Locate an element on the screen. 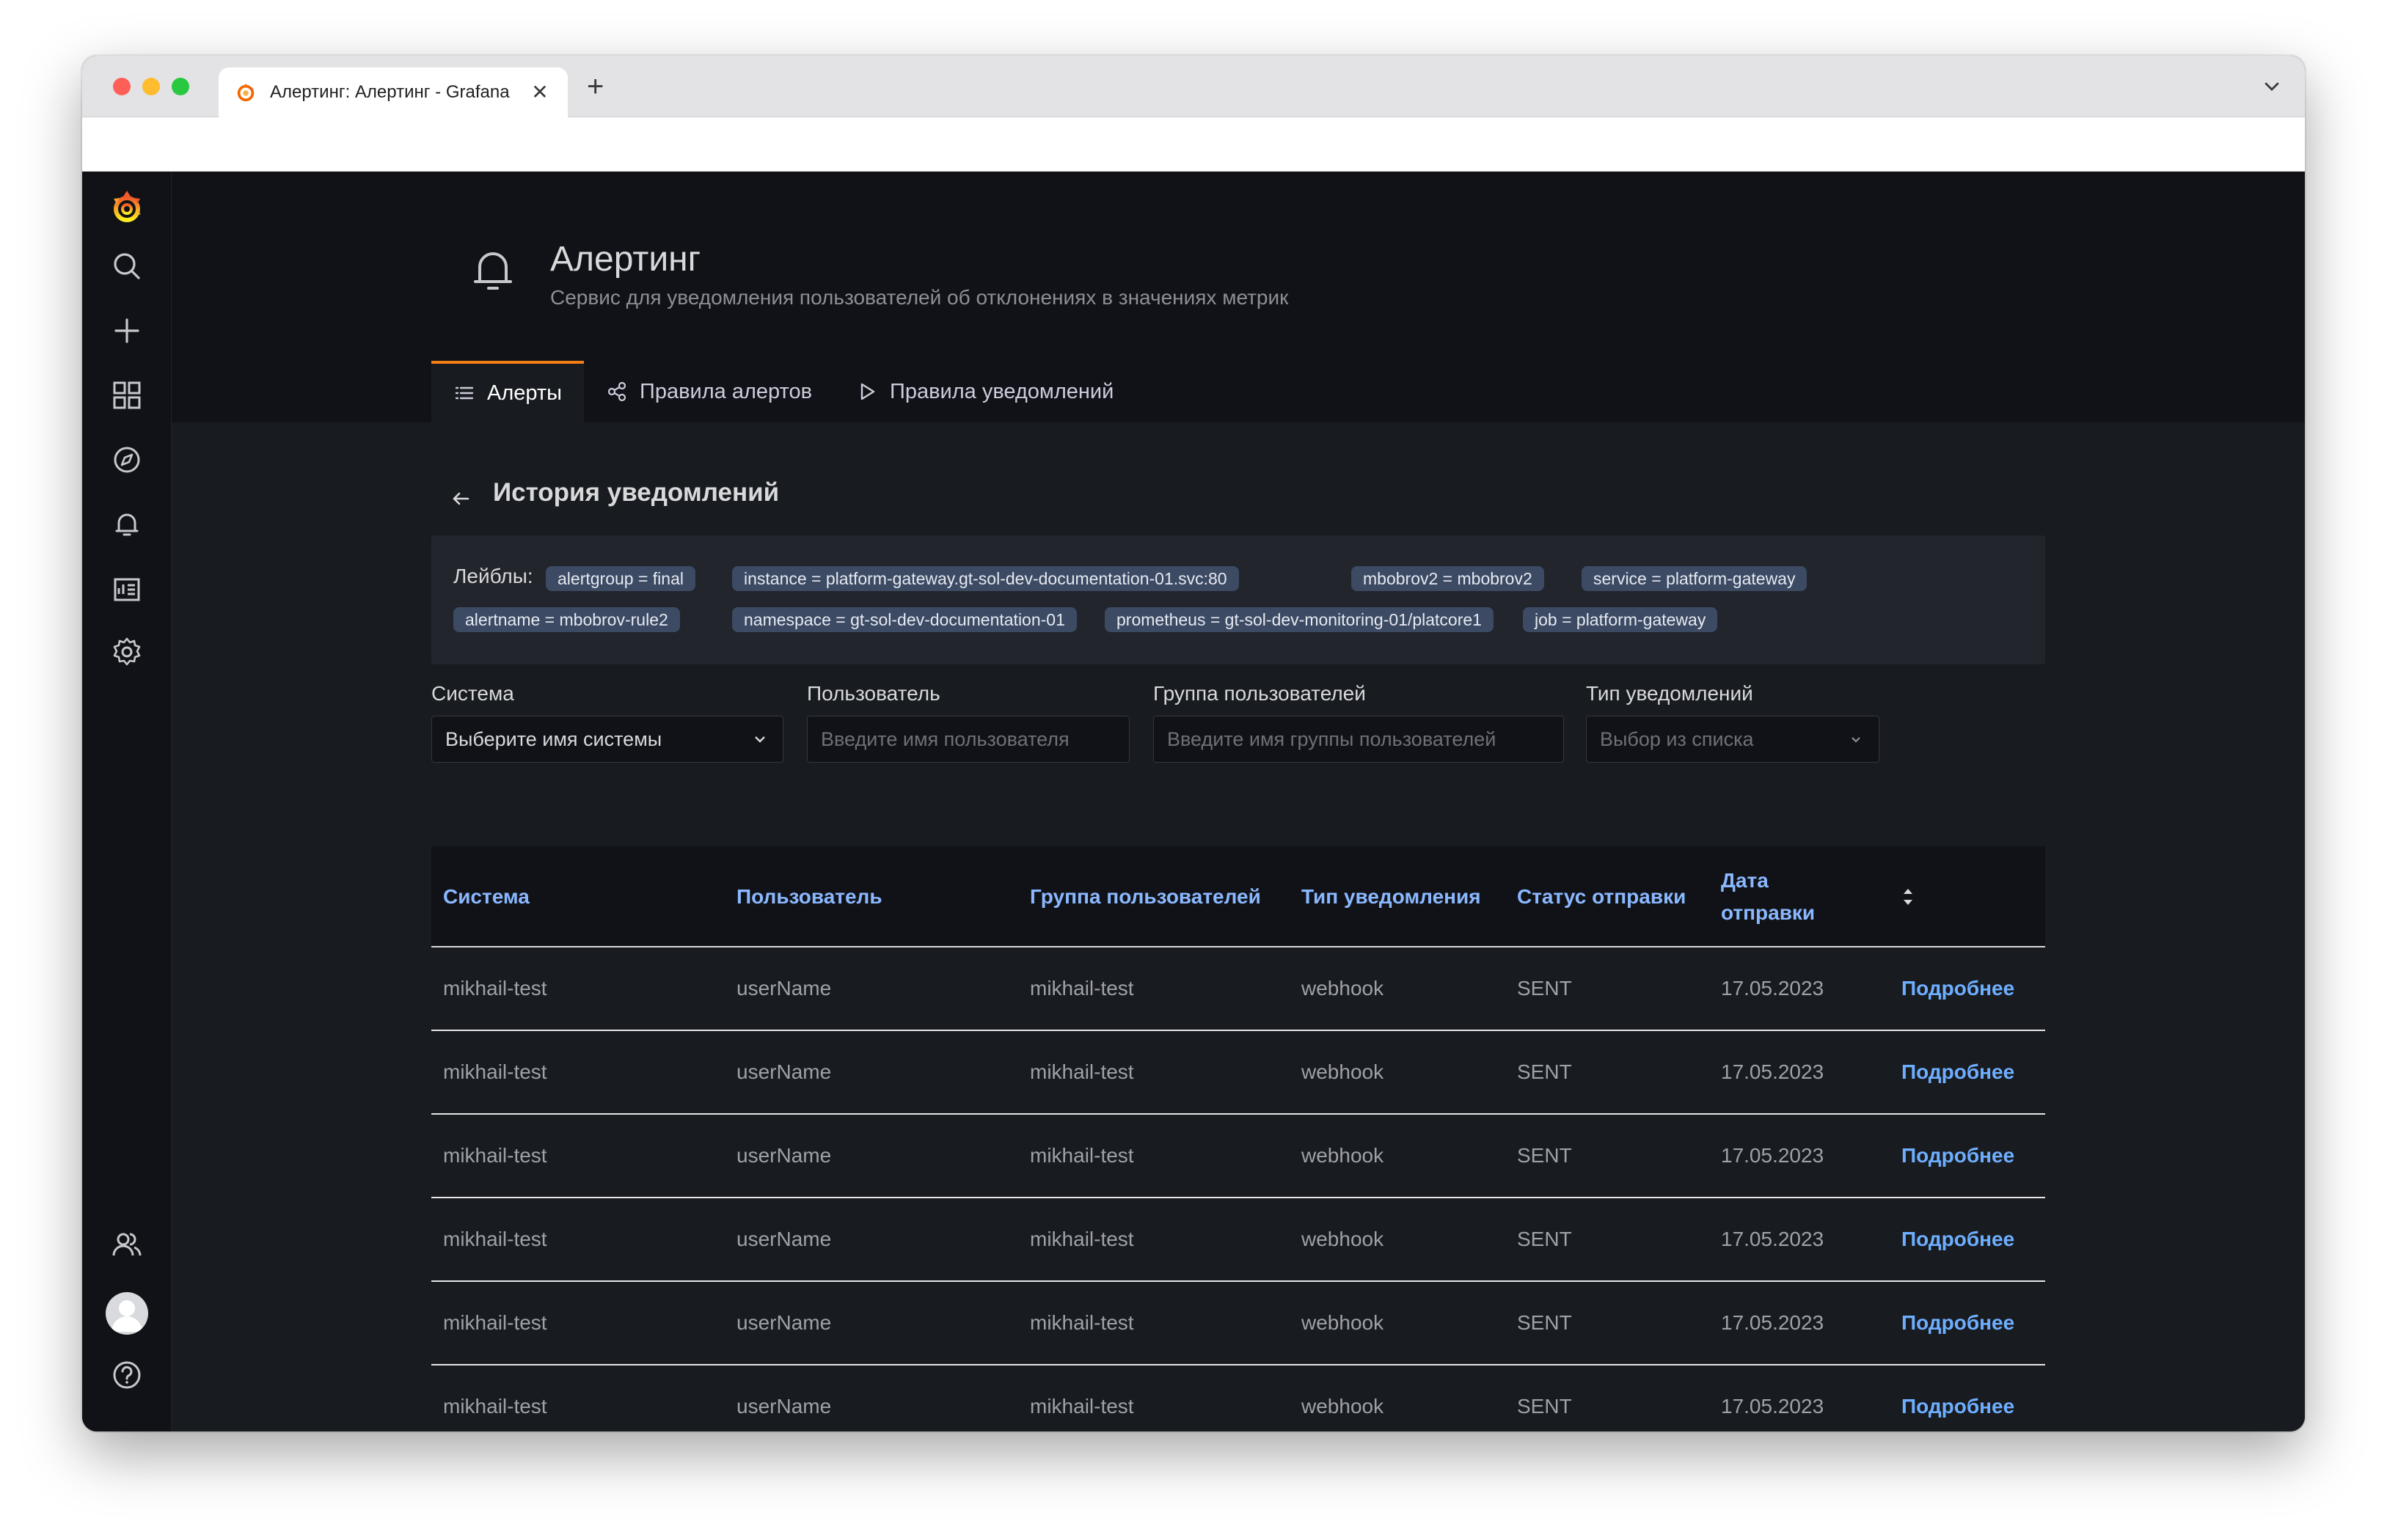 The height and width of the screenshot is (1540, 2387). help-icon is located at coordinates (127, 1375).